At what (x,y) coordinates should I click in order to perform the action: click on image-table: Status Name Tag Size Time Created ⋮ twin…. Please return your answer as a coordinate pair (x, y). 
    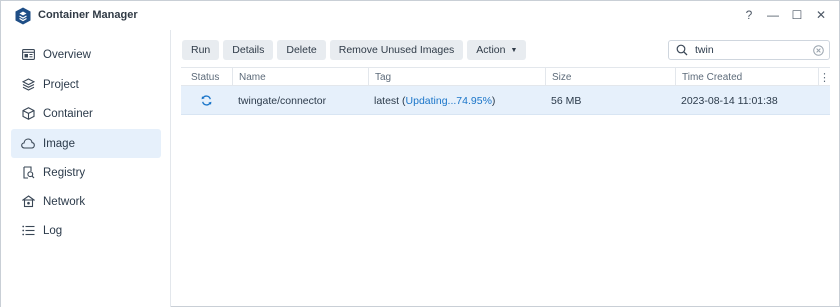
    Looking at the image, I should click on (505, 91).